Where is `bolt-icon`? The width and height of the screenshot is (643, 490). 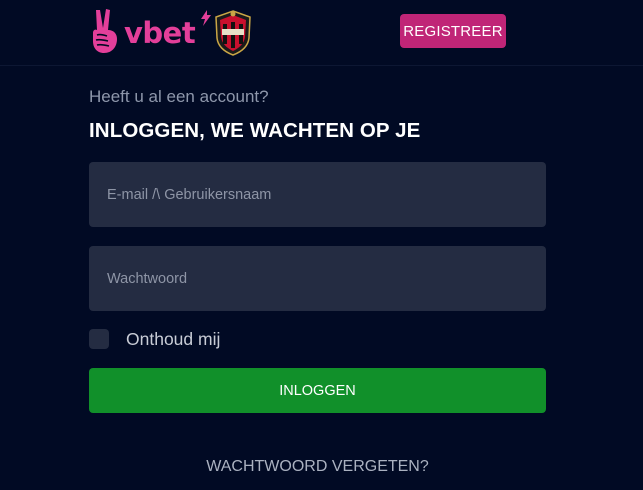 bolt-icon is located at coordinates (206, 18).